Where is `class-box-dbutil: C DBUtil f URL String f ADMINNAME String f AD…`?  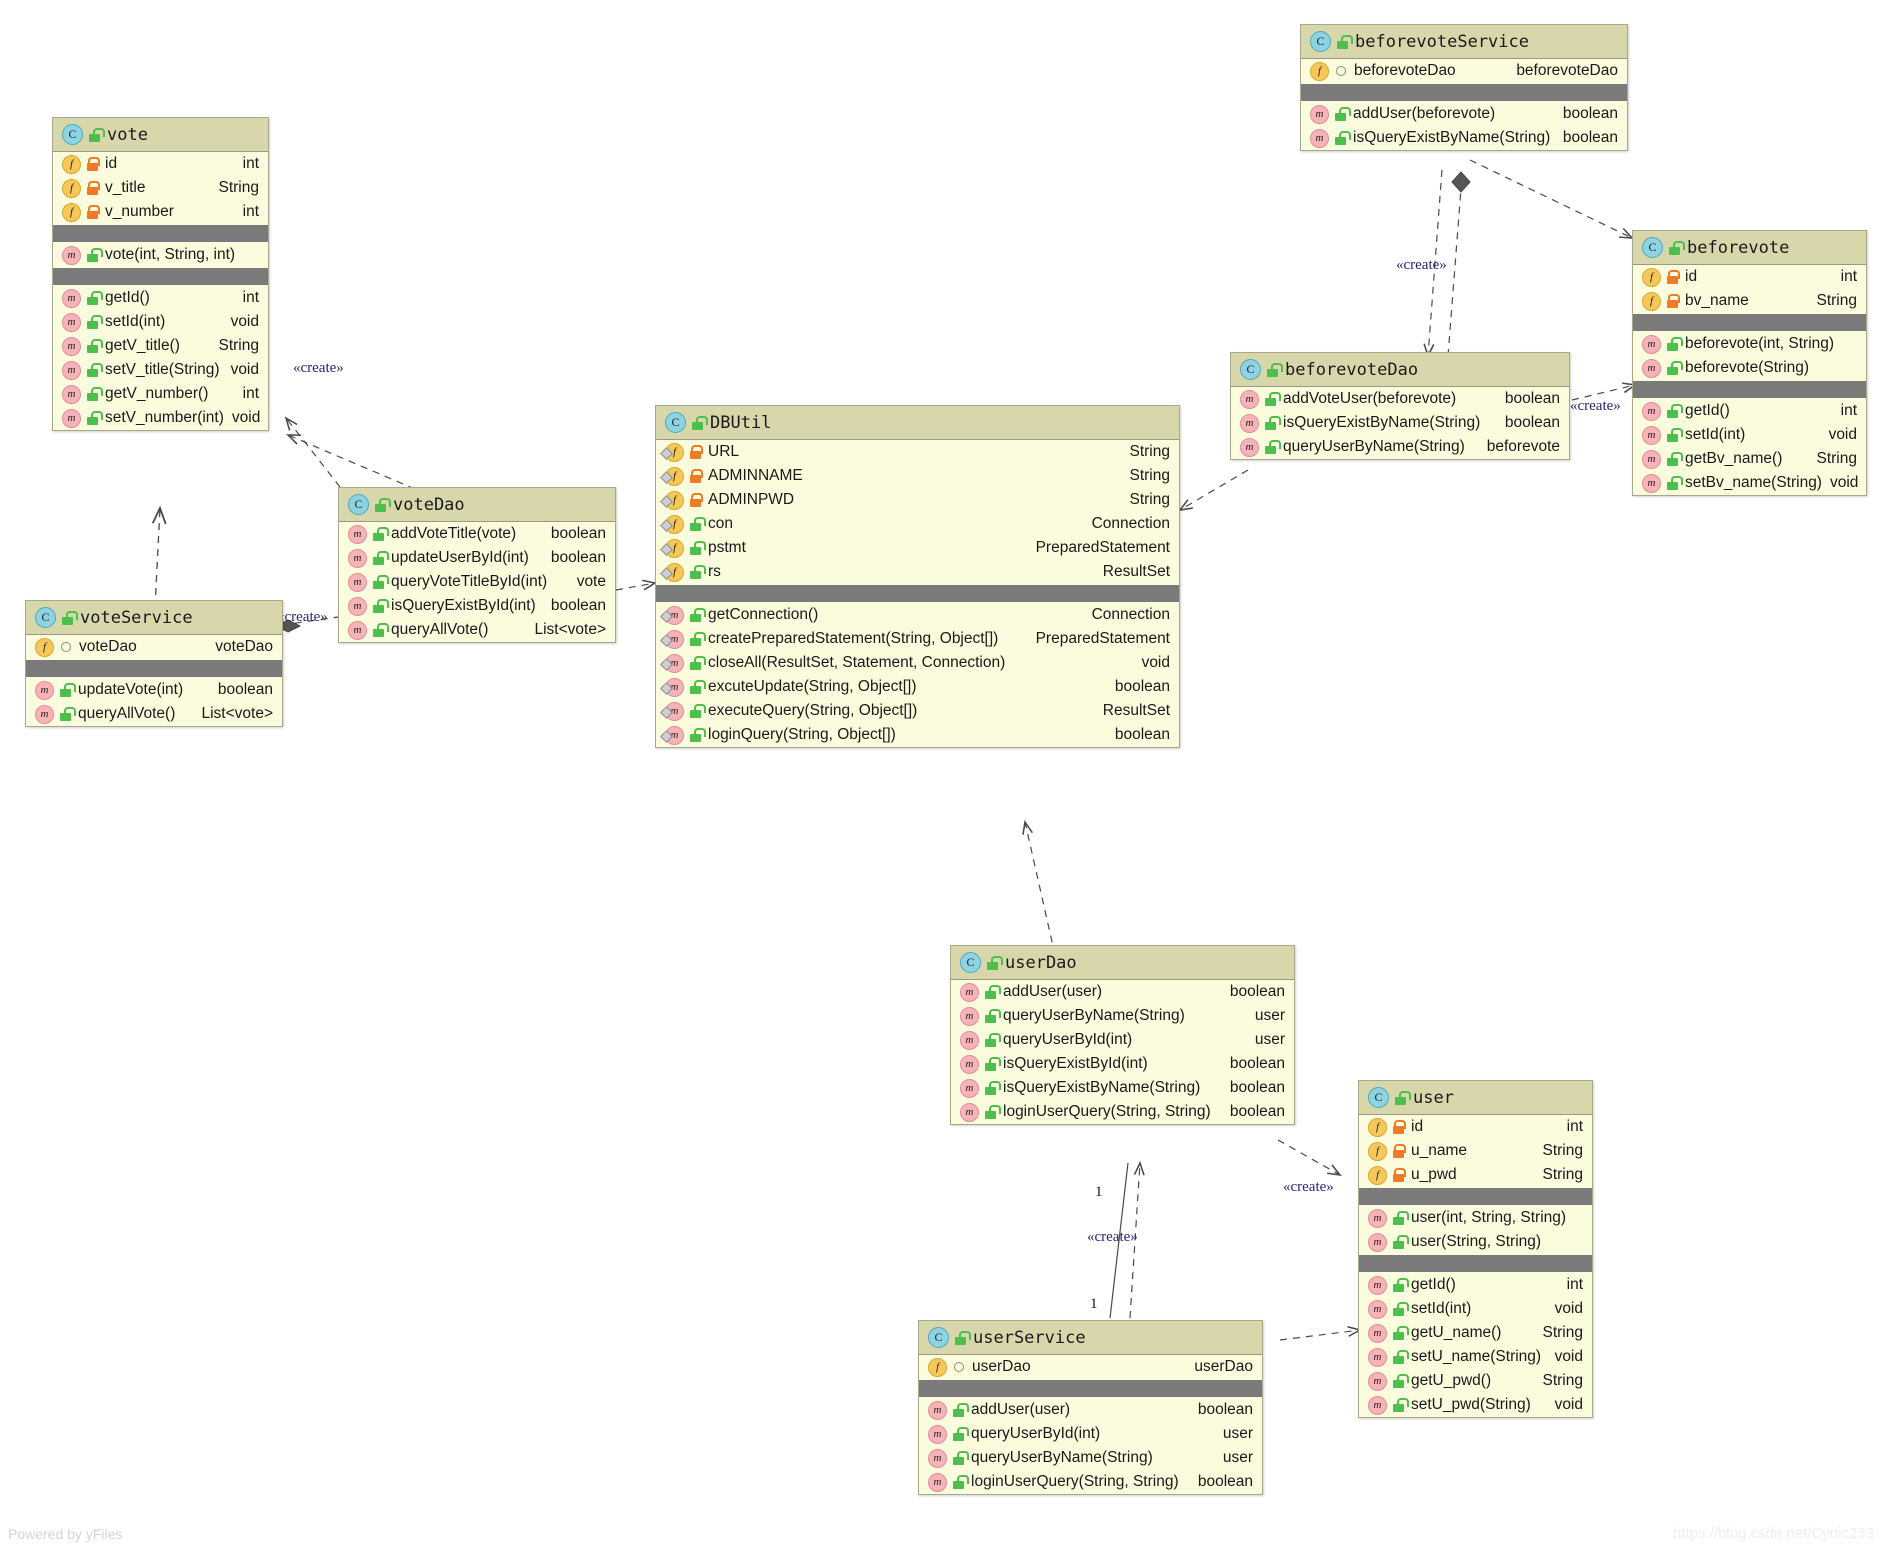 class-box-dbutil: C DBUtil f URL String f ADMINNAME String f AD… is located at coordinates (917, 576).